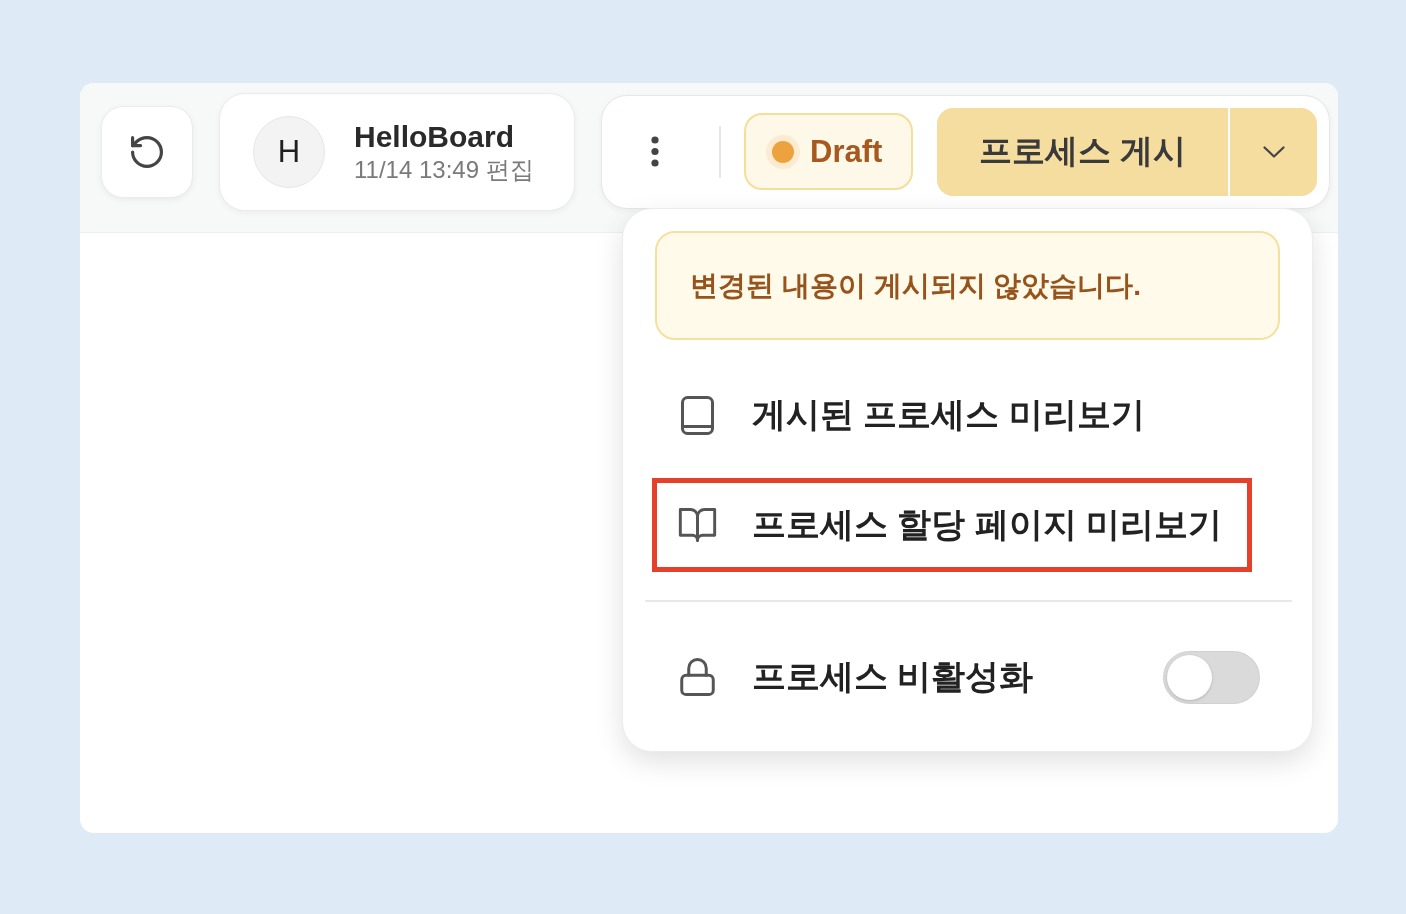 The image size is (1406, 914). What do you see at coordinates (952, 525) in the screenshot?
I see `menu-item: 프로세스 할당 페이지 미리보기` at bounding box center [952, 525].